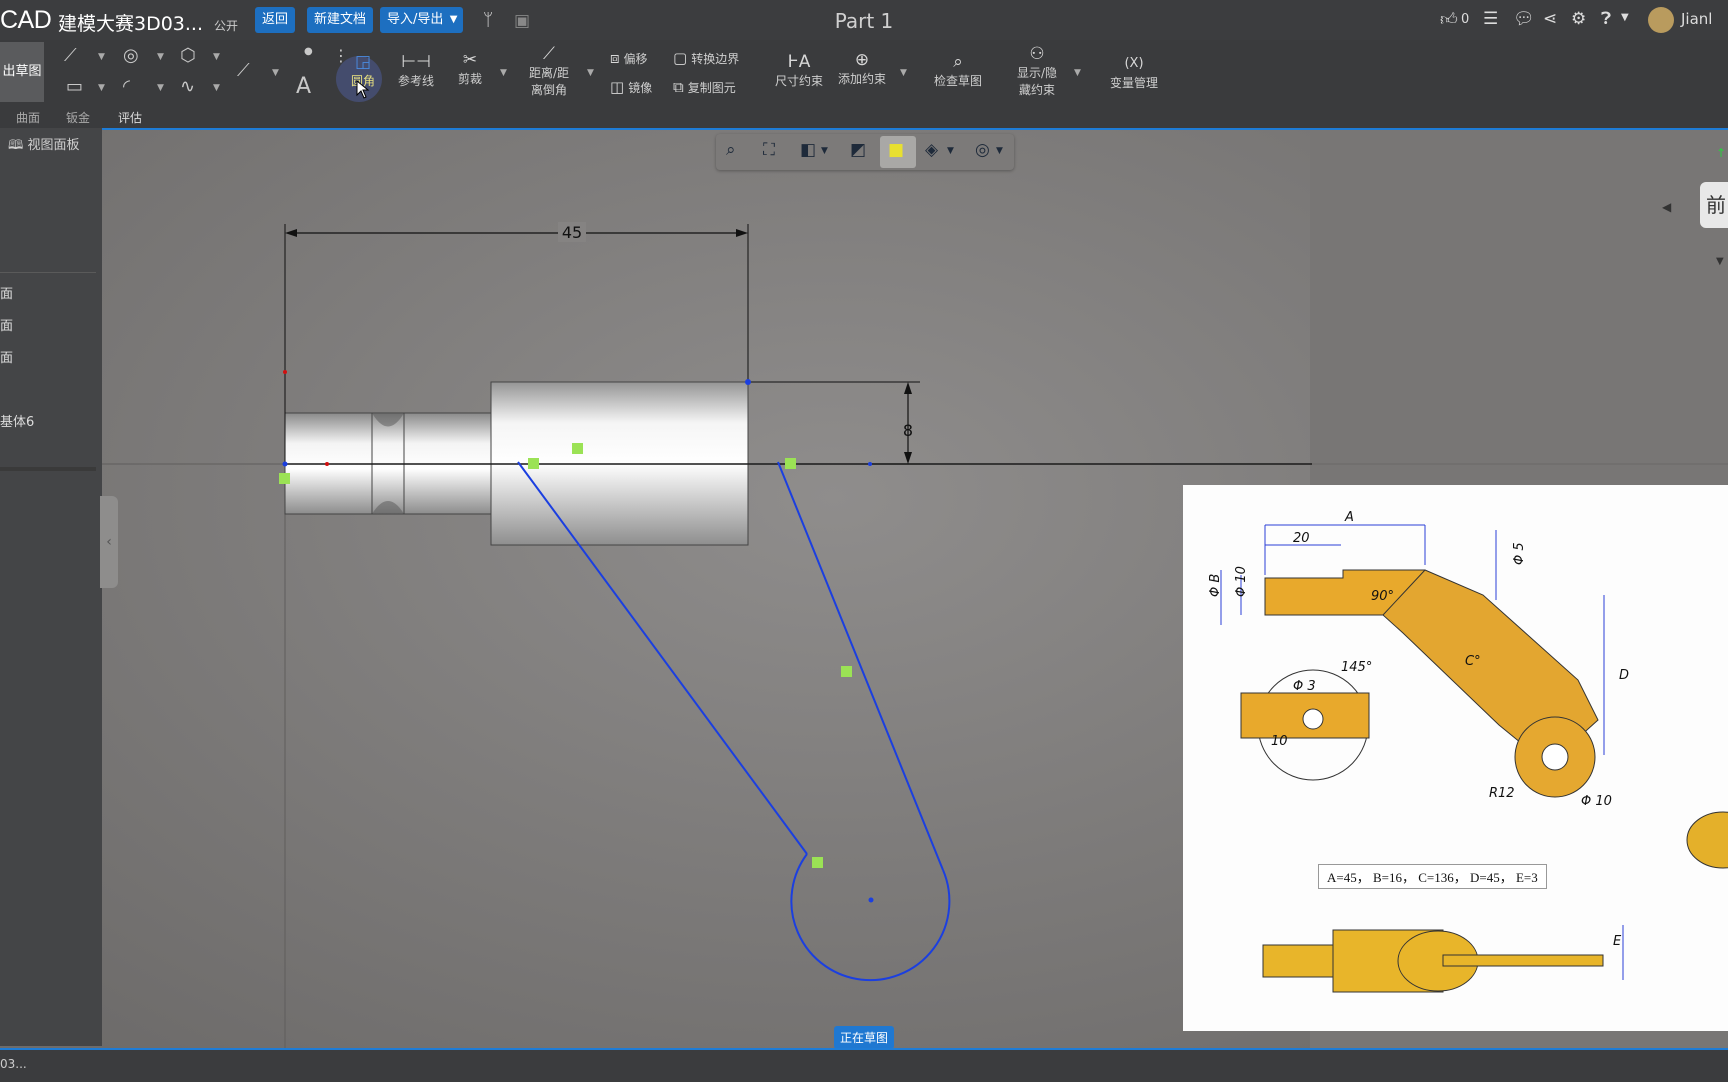  What do you see at coordinates (1313, 719) in the screenshot?
I see `ref-detail-hole` at bounding box center [1313, 719].